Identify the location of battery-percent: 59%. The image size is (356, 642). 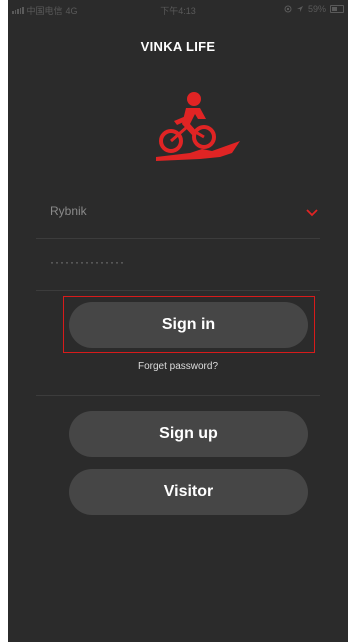
(316, 9).